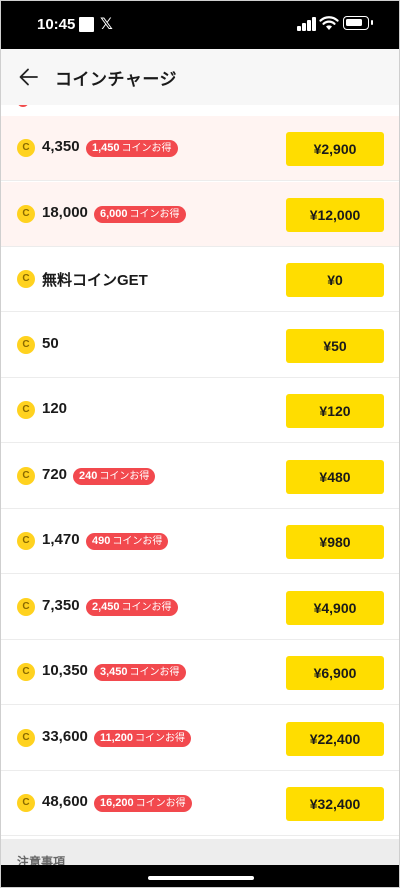  What do you see at coordinates (329, 23) in the screenshot?
I see `wifi-icon` at bounding box center [329, 23].